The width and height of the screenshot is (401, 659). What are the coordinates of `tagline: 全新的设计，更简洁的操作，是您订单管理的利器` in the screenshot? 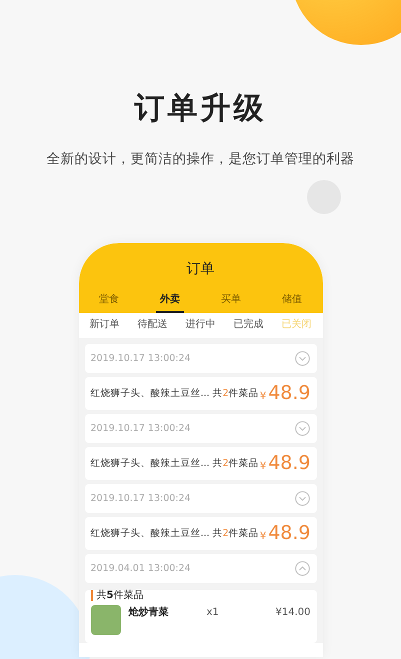 It's located at (201, 159).